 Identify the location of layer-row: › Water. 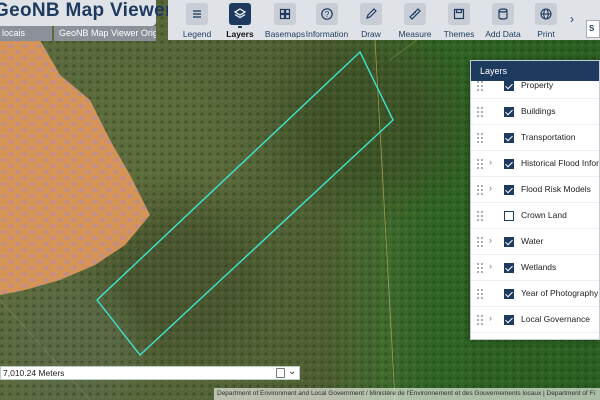
(535, 242).